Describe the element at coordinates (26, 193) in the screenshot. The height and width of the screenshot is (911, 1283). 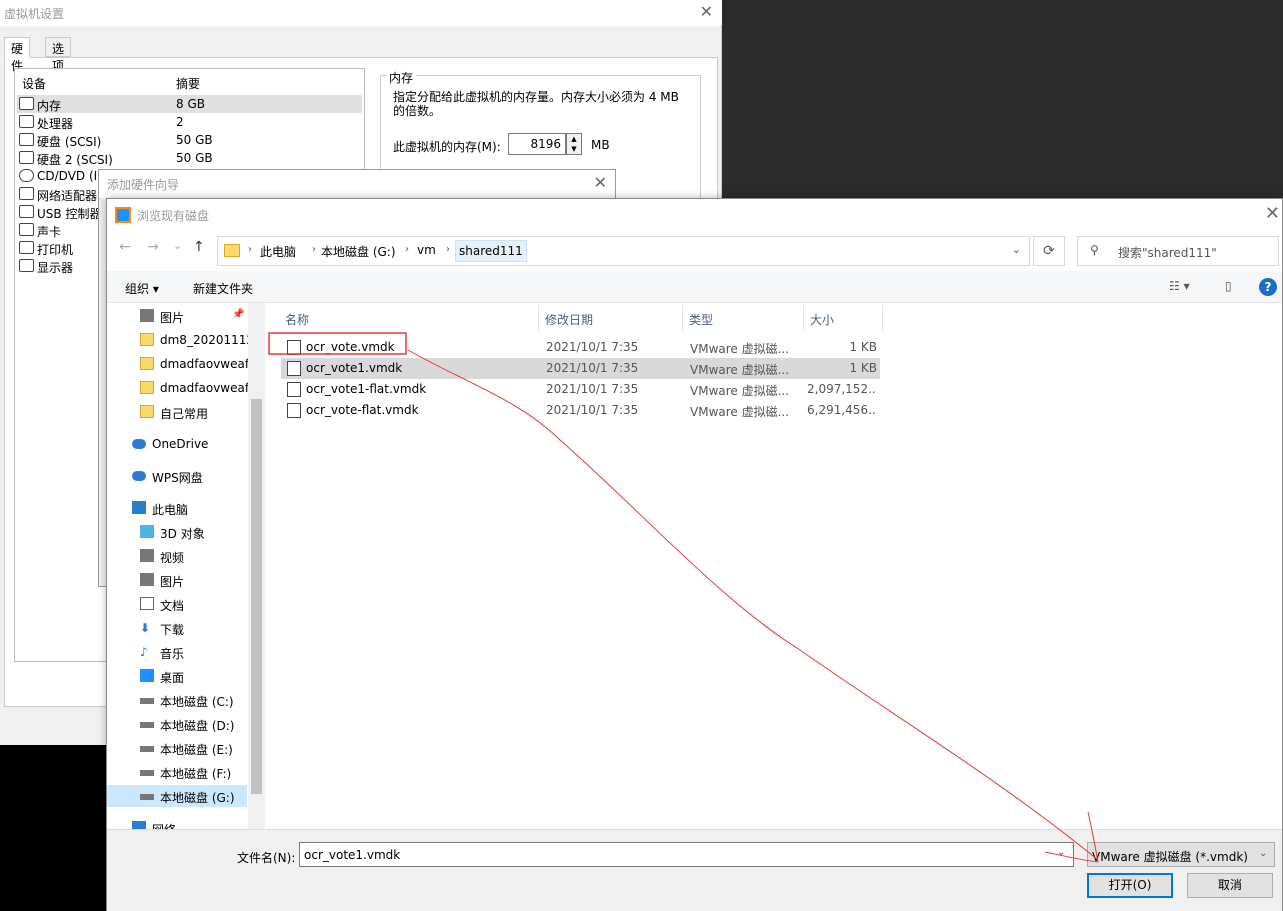
I see `network-adapter-icon` at that location.